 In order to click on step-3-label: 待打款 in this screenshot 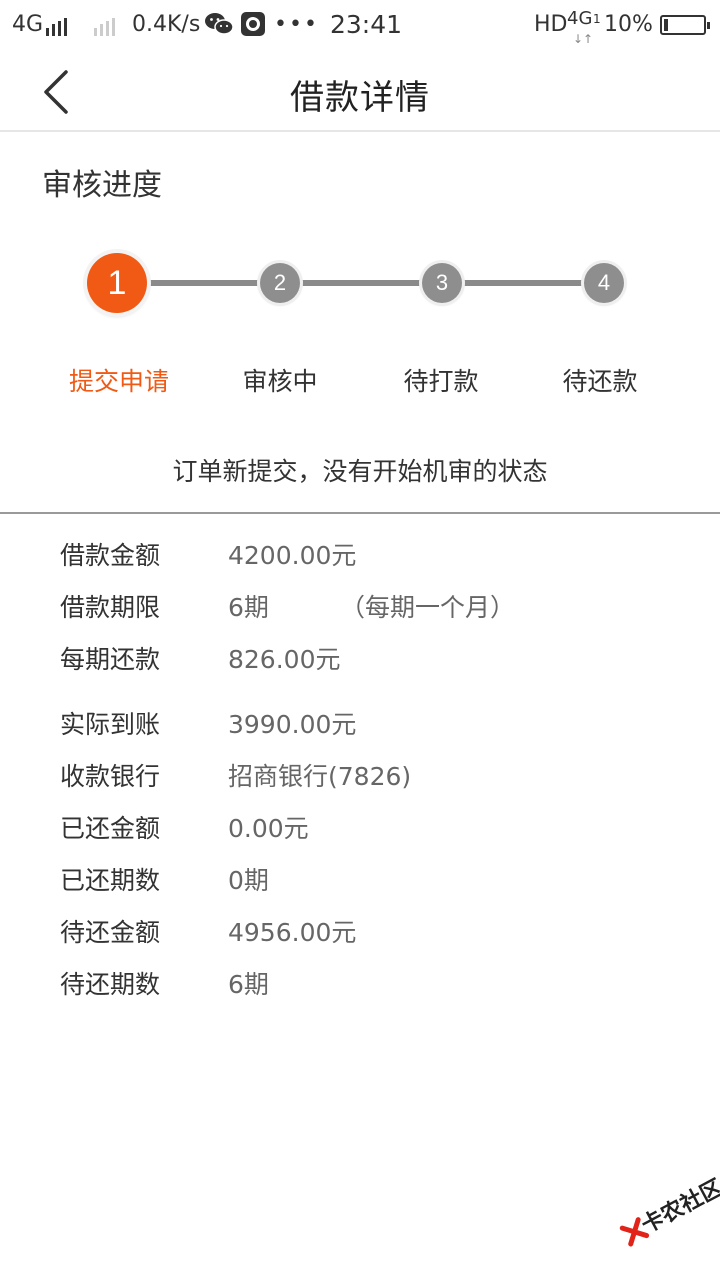, I will do `click(441, 381)`.